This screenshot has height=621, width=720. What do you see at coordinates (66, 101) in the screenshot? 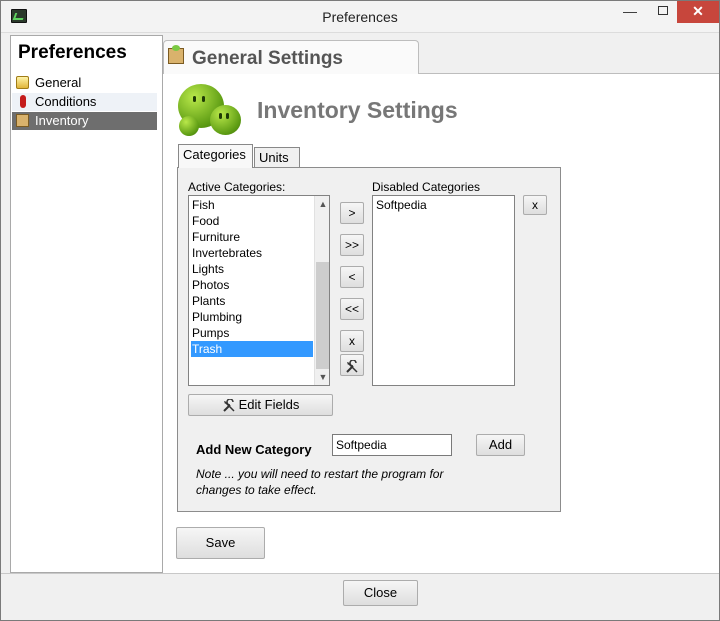
I see `sidebar-item-label: Conditions` at bounding box center [66, 101].